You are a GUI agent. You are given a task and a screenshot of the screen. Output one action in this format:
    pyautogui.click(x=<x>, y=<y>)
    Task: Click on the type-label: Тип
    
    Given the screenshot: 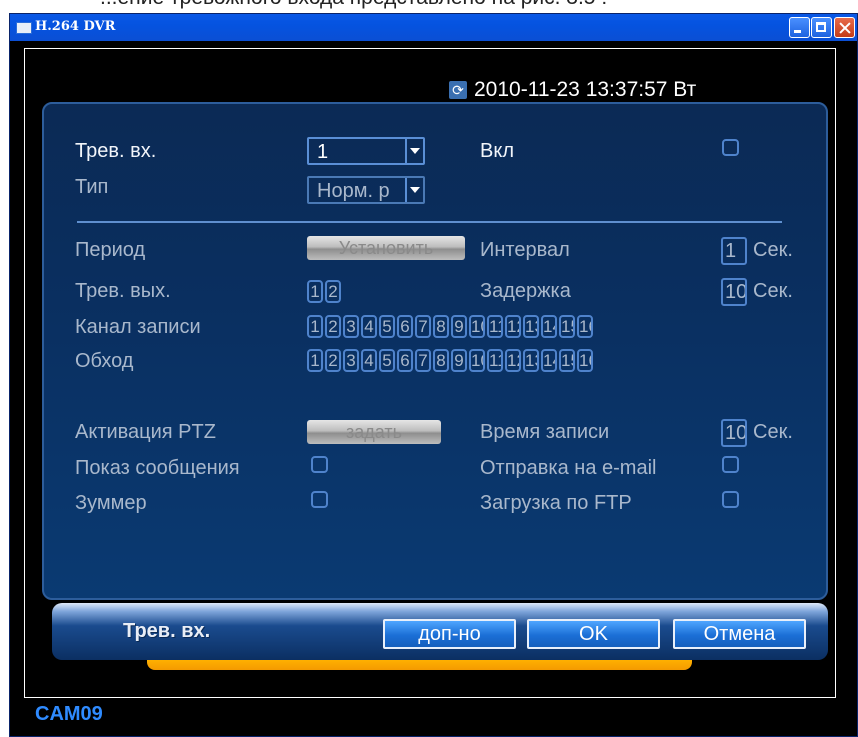 What is the action you would take?
    pyautogui.click(x=92, y=187)
    